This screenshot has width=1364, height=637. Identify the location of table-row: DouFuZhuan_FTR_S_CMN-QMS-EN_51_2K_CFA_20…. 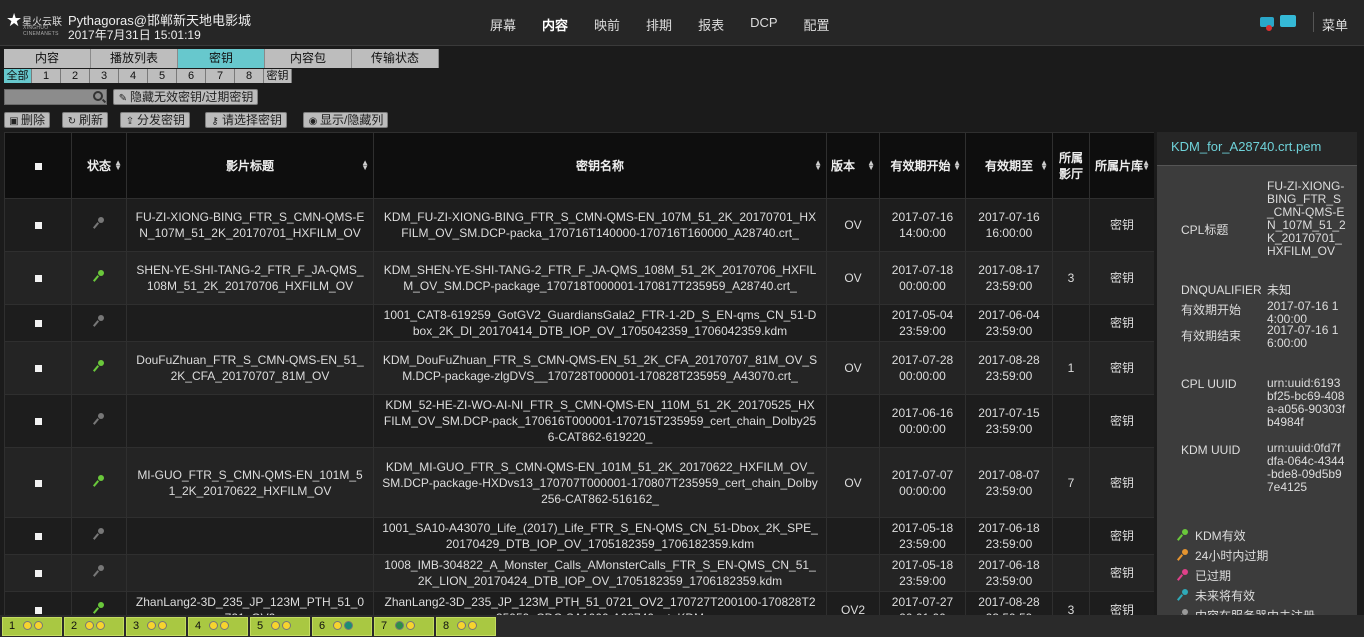
(579, 368).